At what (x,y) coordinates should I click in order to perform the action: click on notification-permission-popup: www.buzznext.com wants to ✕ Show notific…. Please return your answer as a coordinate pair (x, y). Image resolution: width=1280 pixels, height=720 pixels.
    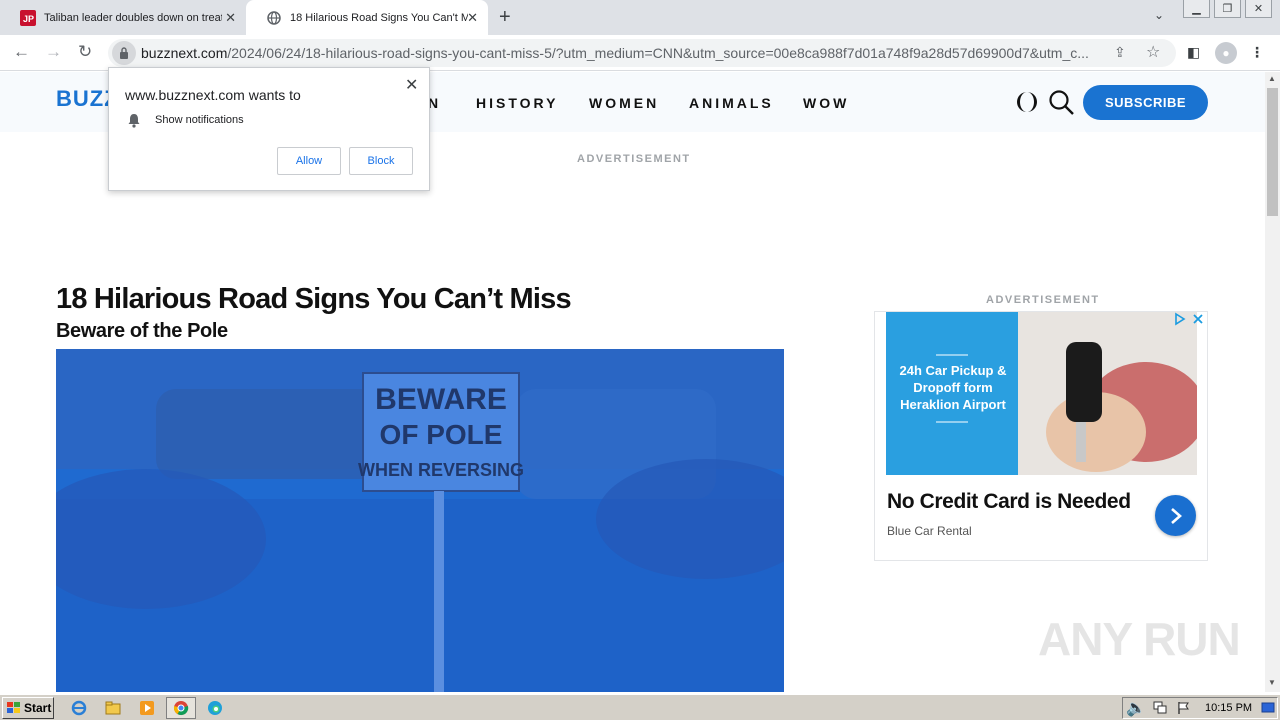
    Looking at the image, I should click on (269, 129).